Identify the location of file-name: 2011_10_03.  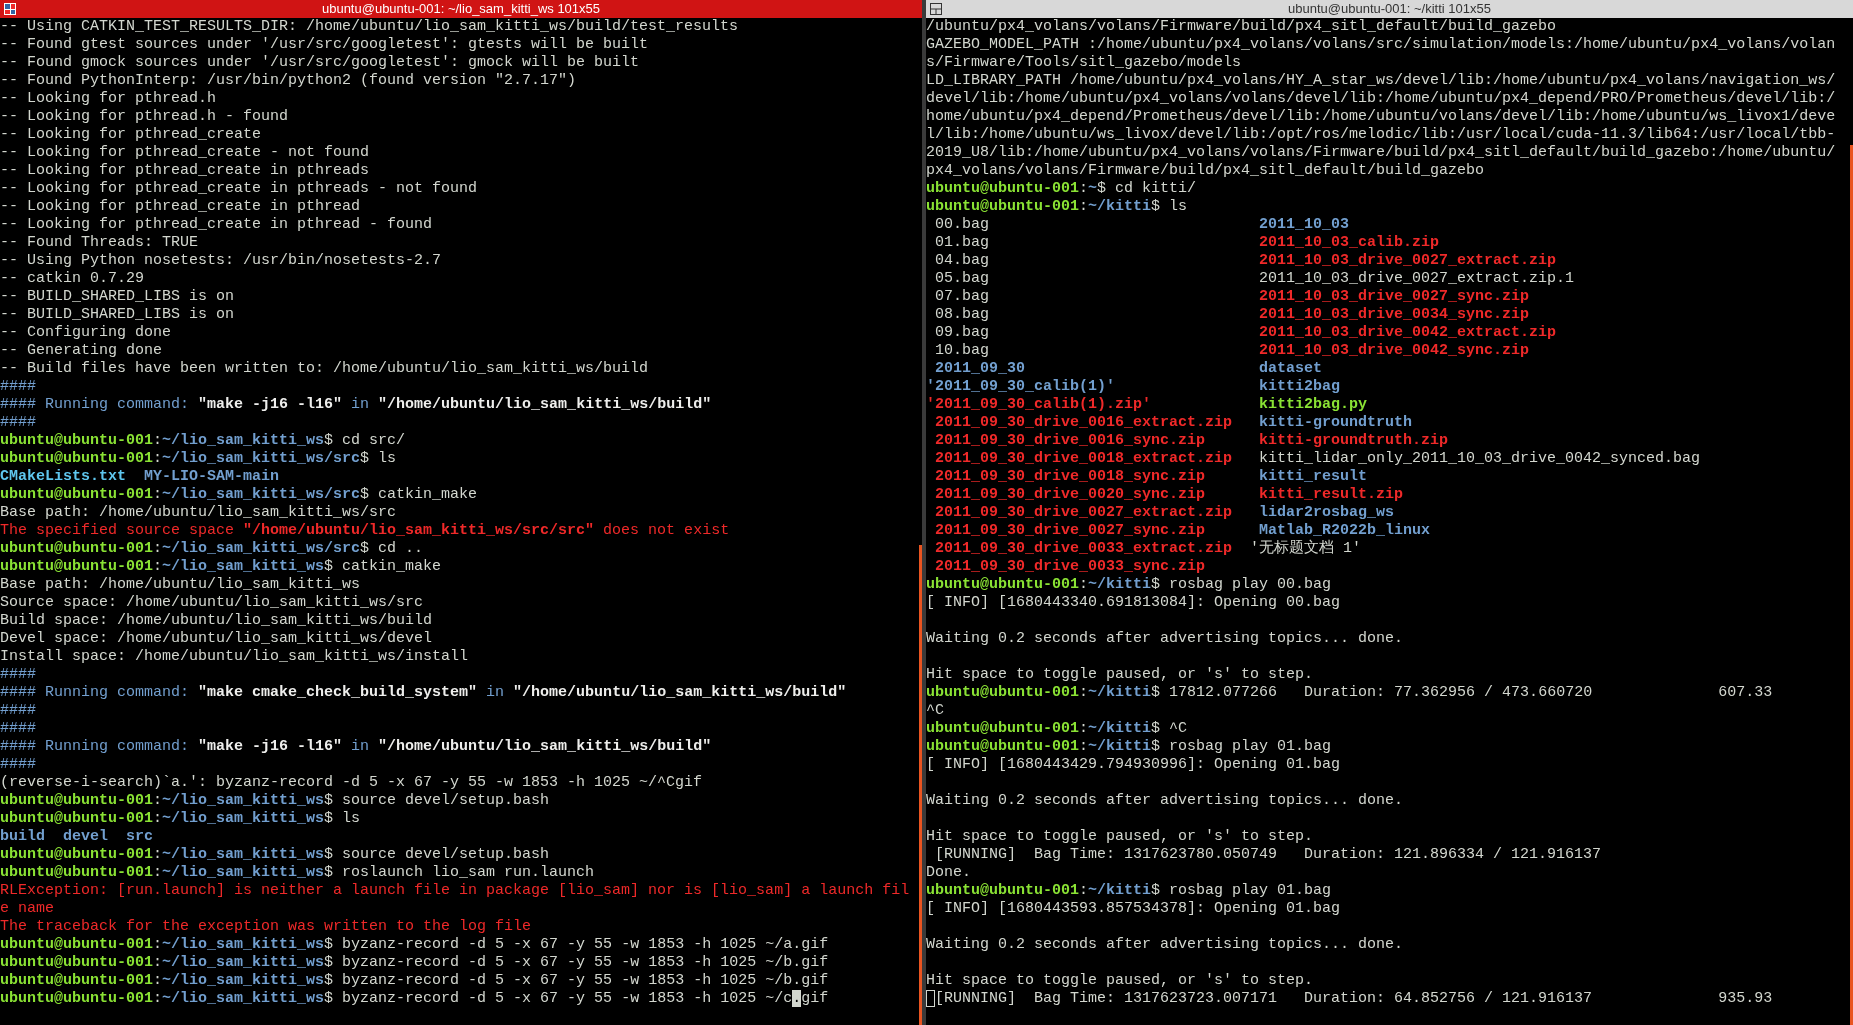
(1304, 224).